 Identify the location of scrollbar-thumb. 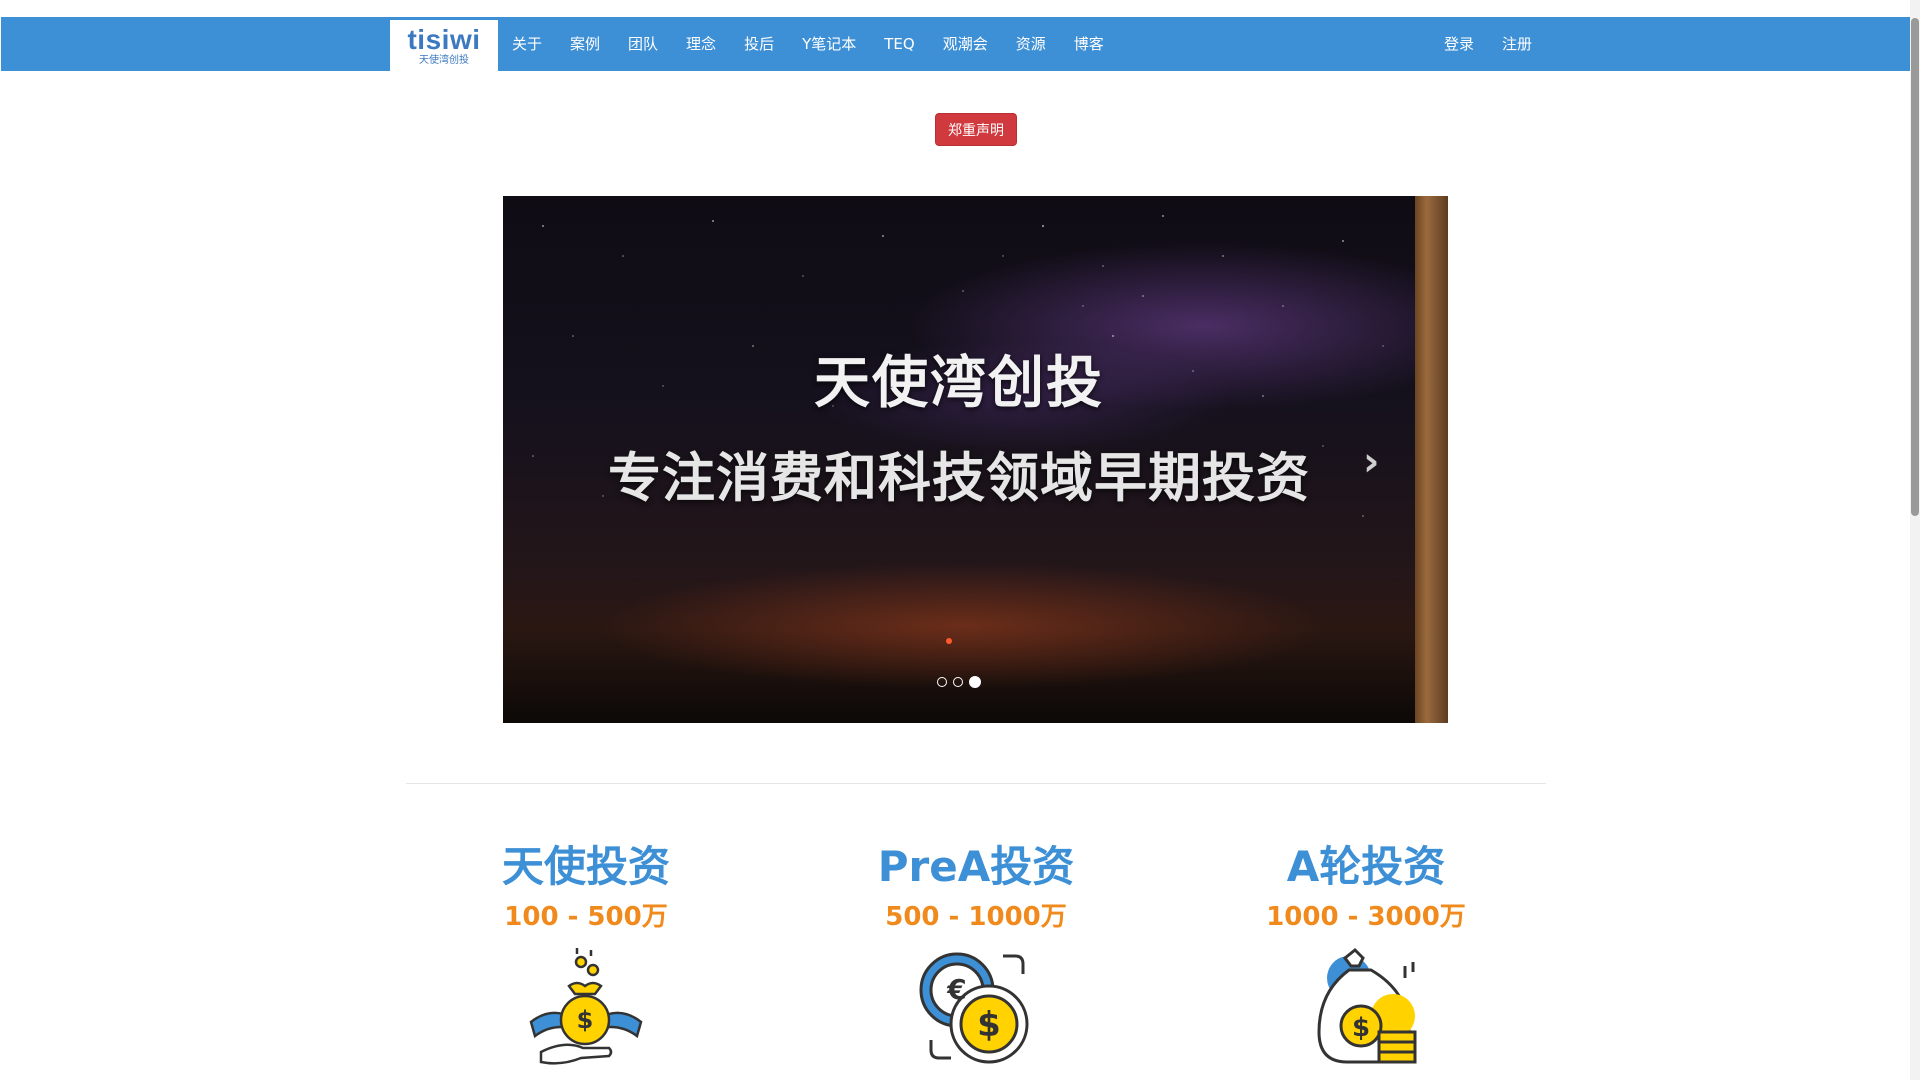
(1915, 267).